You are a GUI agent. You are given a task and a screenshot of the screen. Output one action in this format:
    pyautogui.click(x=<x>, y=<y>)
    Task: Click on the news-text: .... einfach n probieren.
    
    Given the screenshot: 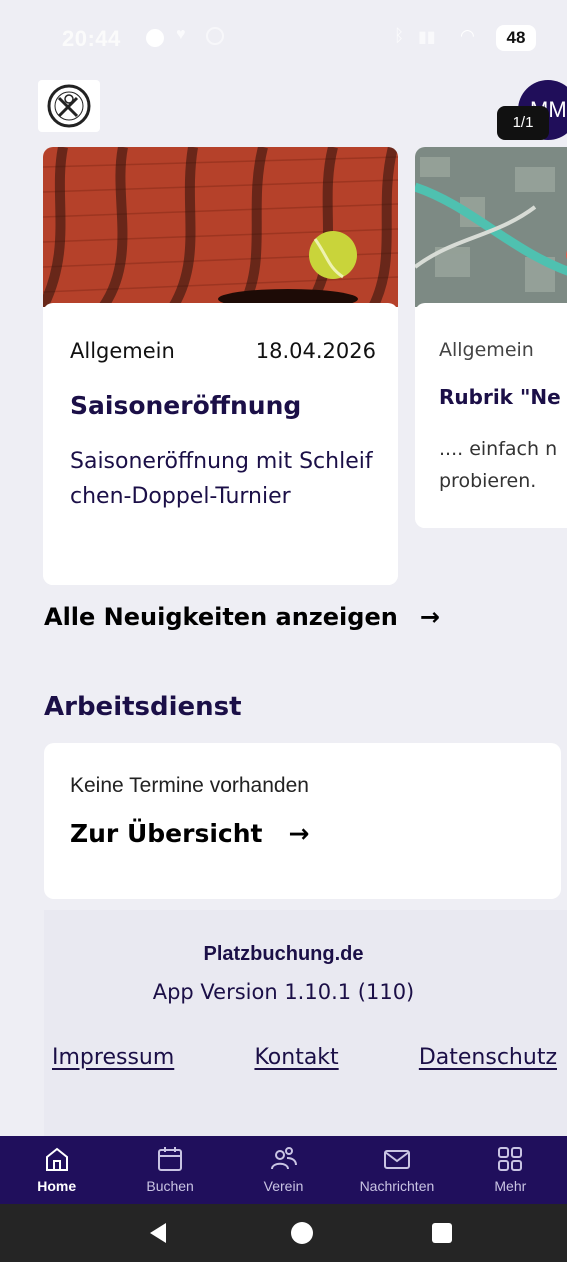 What is the action you would take?
    pyautogui.click(x=498, y=465)
    